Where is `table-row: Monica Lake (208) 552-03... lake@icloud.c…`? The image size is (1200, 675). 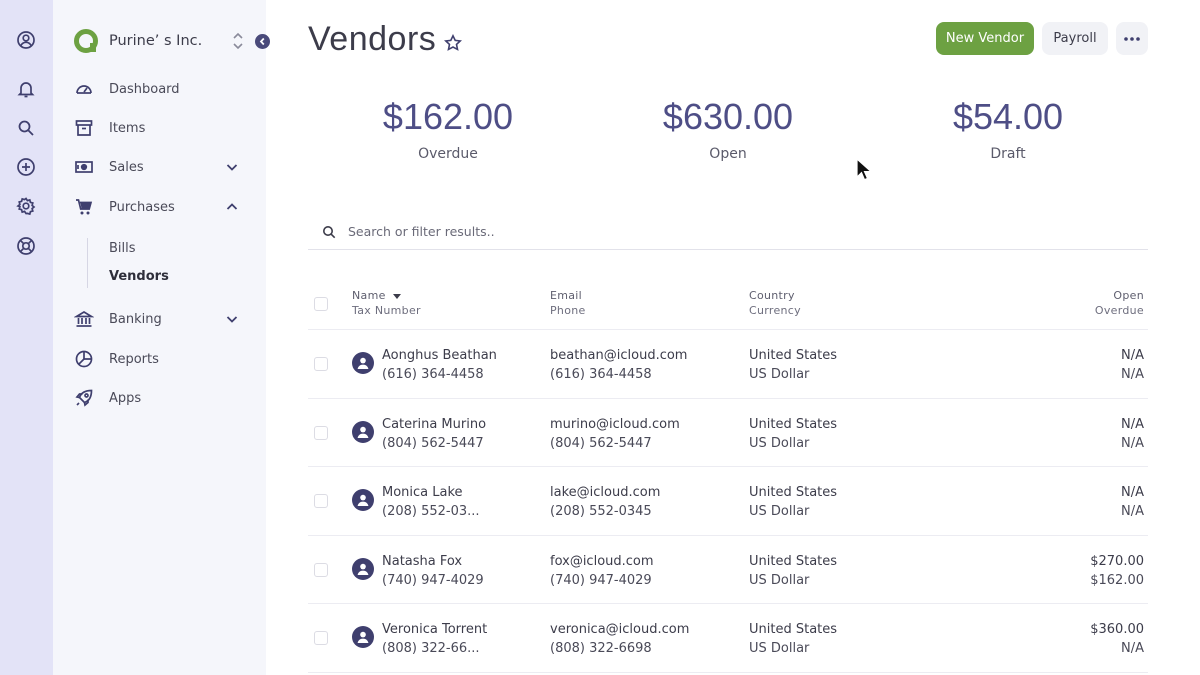 table-row: Monica Lake (208) 552-03... lake@icloud.c… is located at coordinates (728, 501).